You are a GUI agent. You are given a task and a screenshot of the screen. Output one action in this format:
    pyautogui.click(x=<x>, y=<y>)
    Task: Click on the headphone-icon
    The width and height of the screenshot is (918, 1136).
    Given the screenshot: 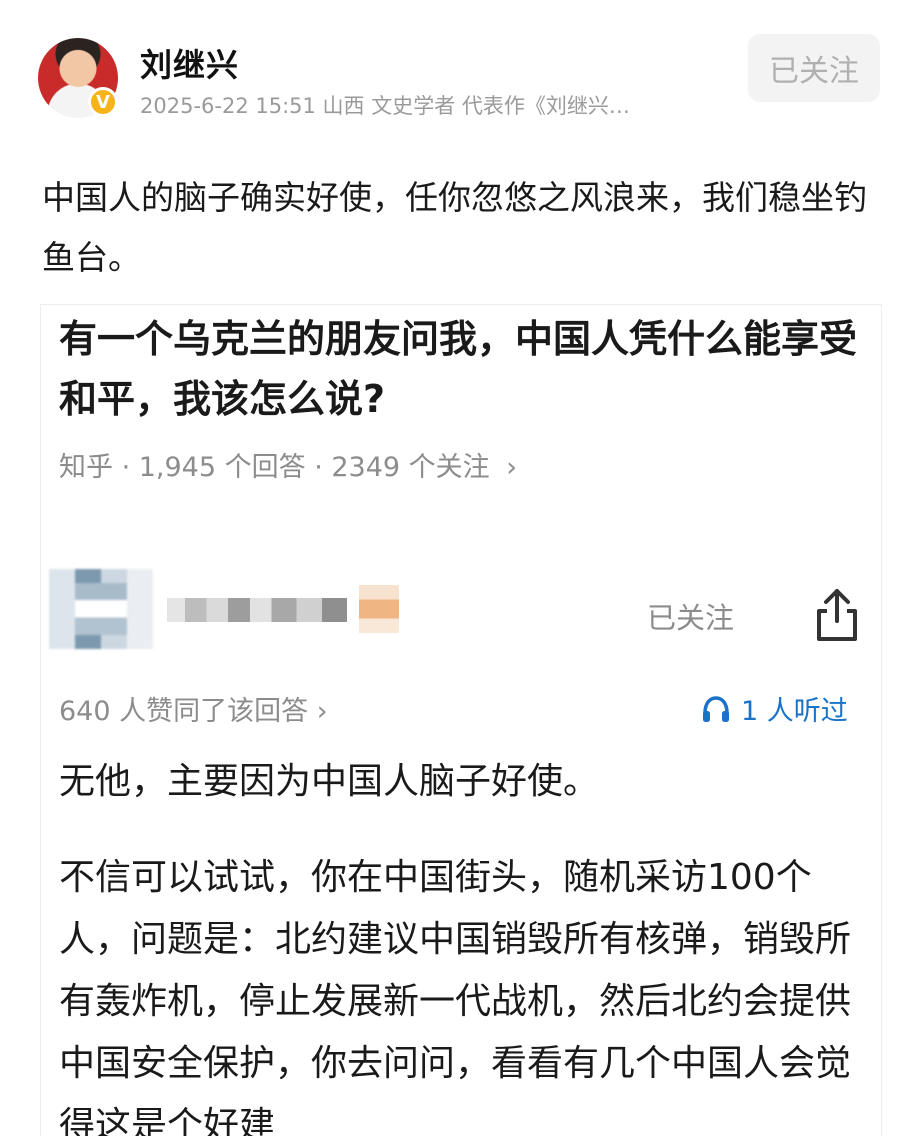 What is the action you would take?
    pyautogui.click(x=716, y=708)
    